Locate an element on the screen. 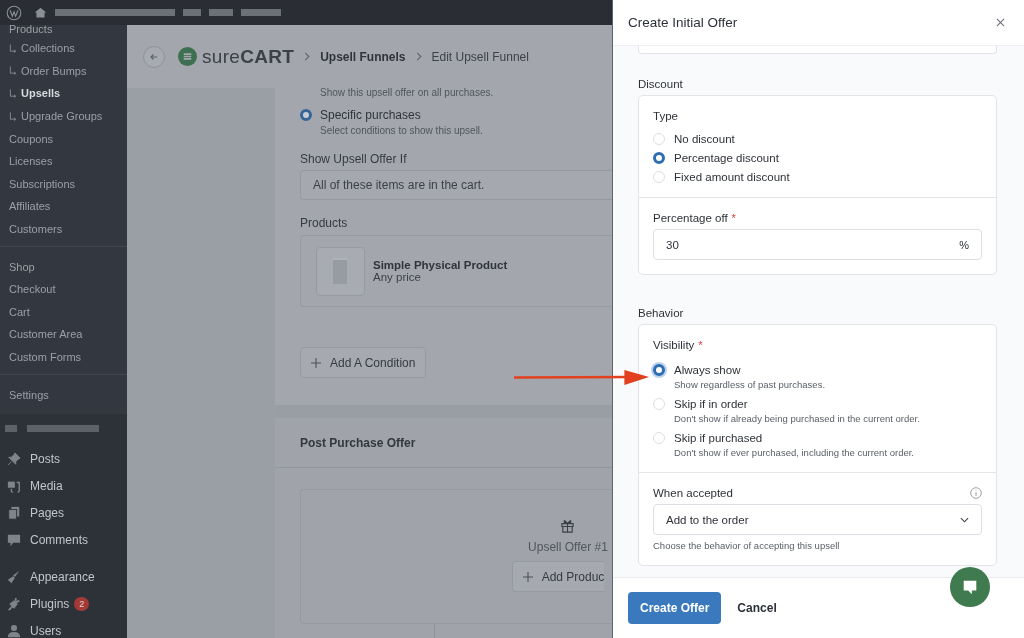 The image size is (1024, 638). plug-icon is located at coordinates (14, 604).